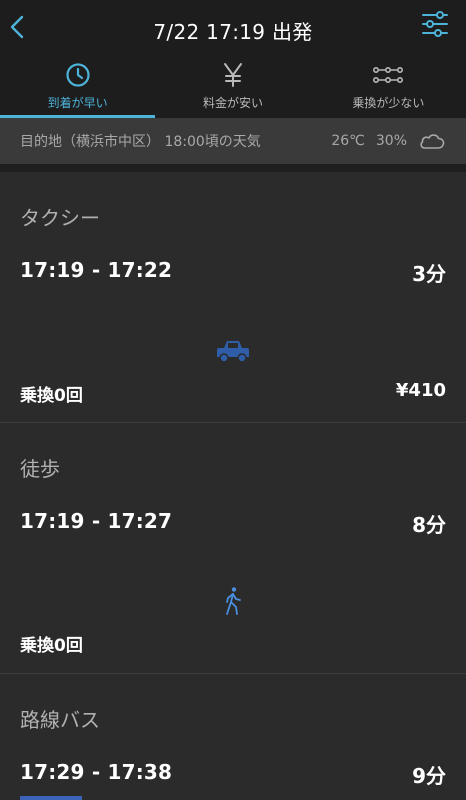  I want to click on sliders-icon, so click(435, 24).